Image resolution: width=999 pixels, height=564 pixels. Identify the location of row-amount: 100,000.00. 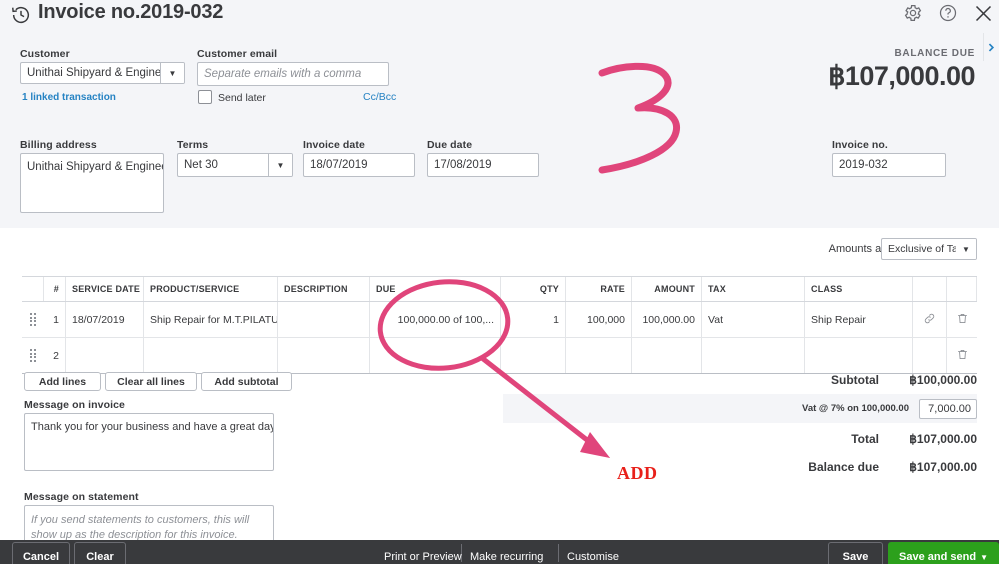
(667, 319).